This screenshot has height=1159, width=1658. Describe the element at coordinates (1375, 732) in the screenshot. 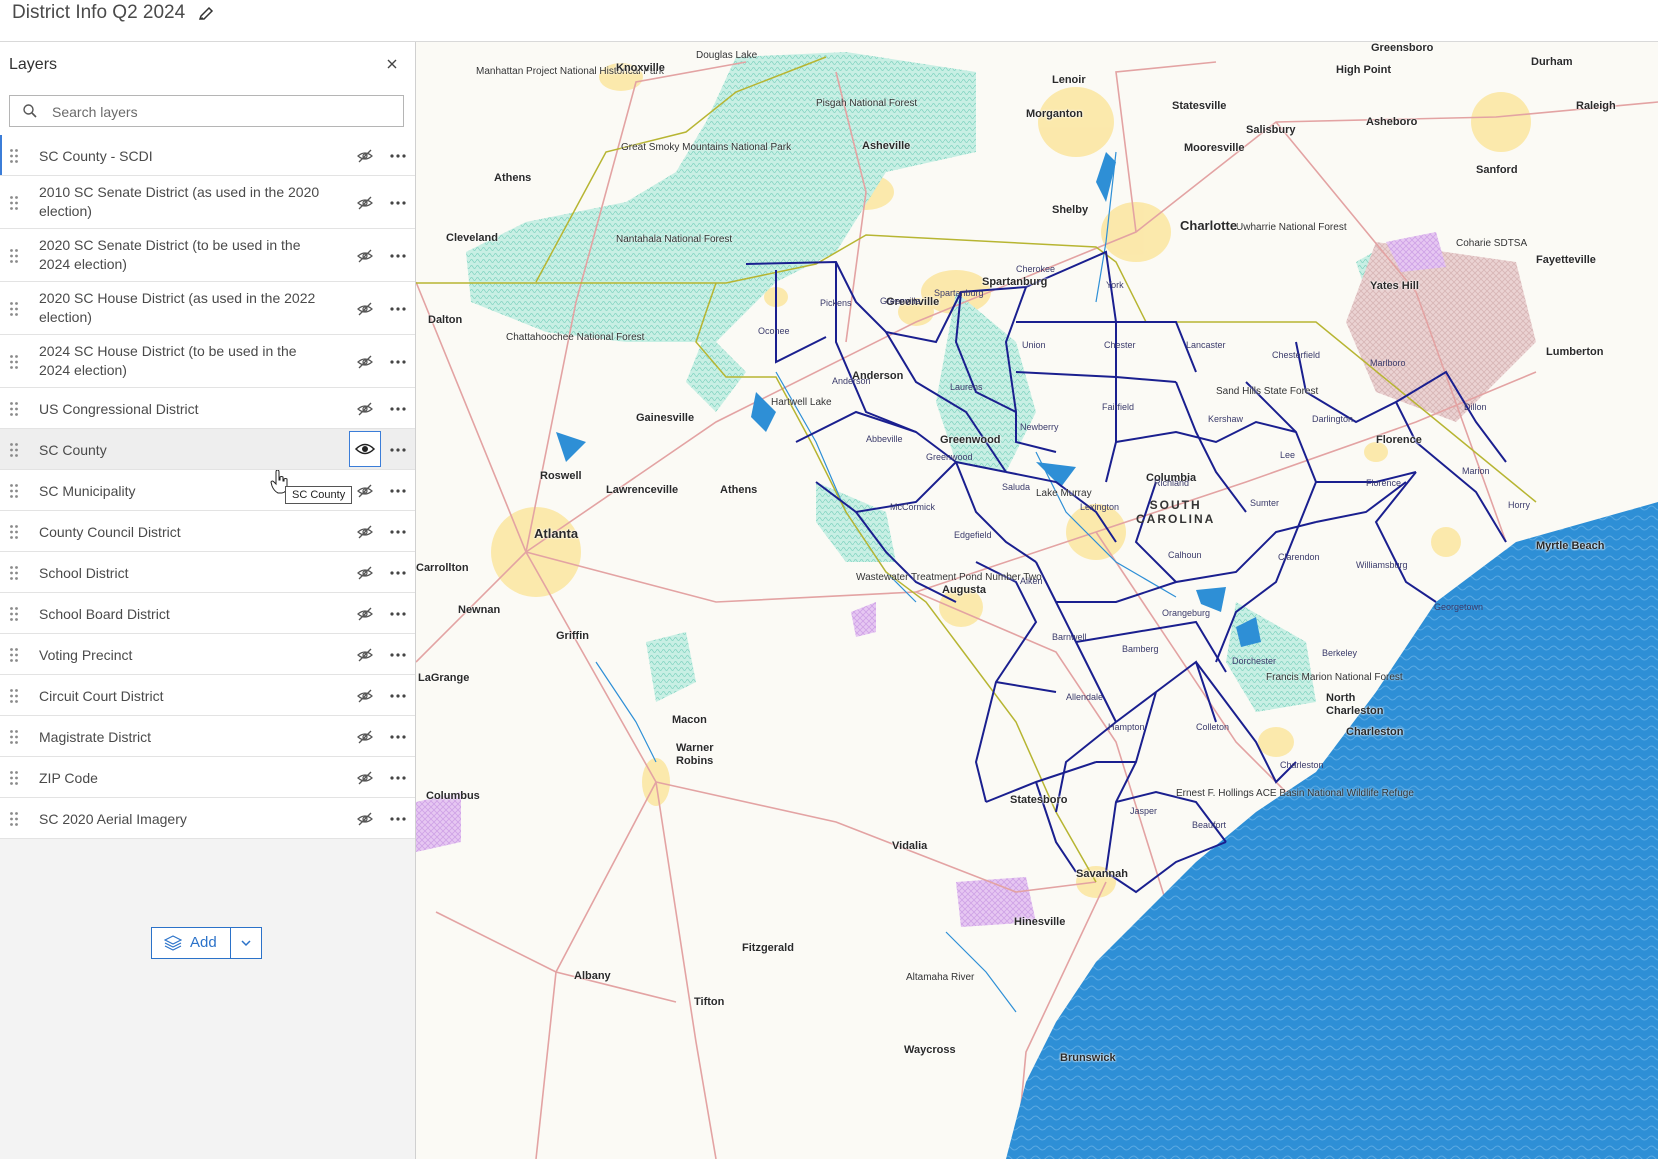

I see `city-label-charleston: Charleston` at that location.